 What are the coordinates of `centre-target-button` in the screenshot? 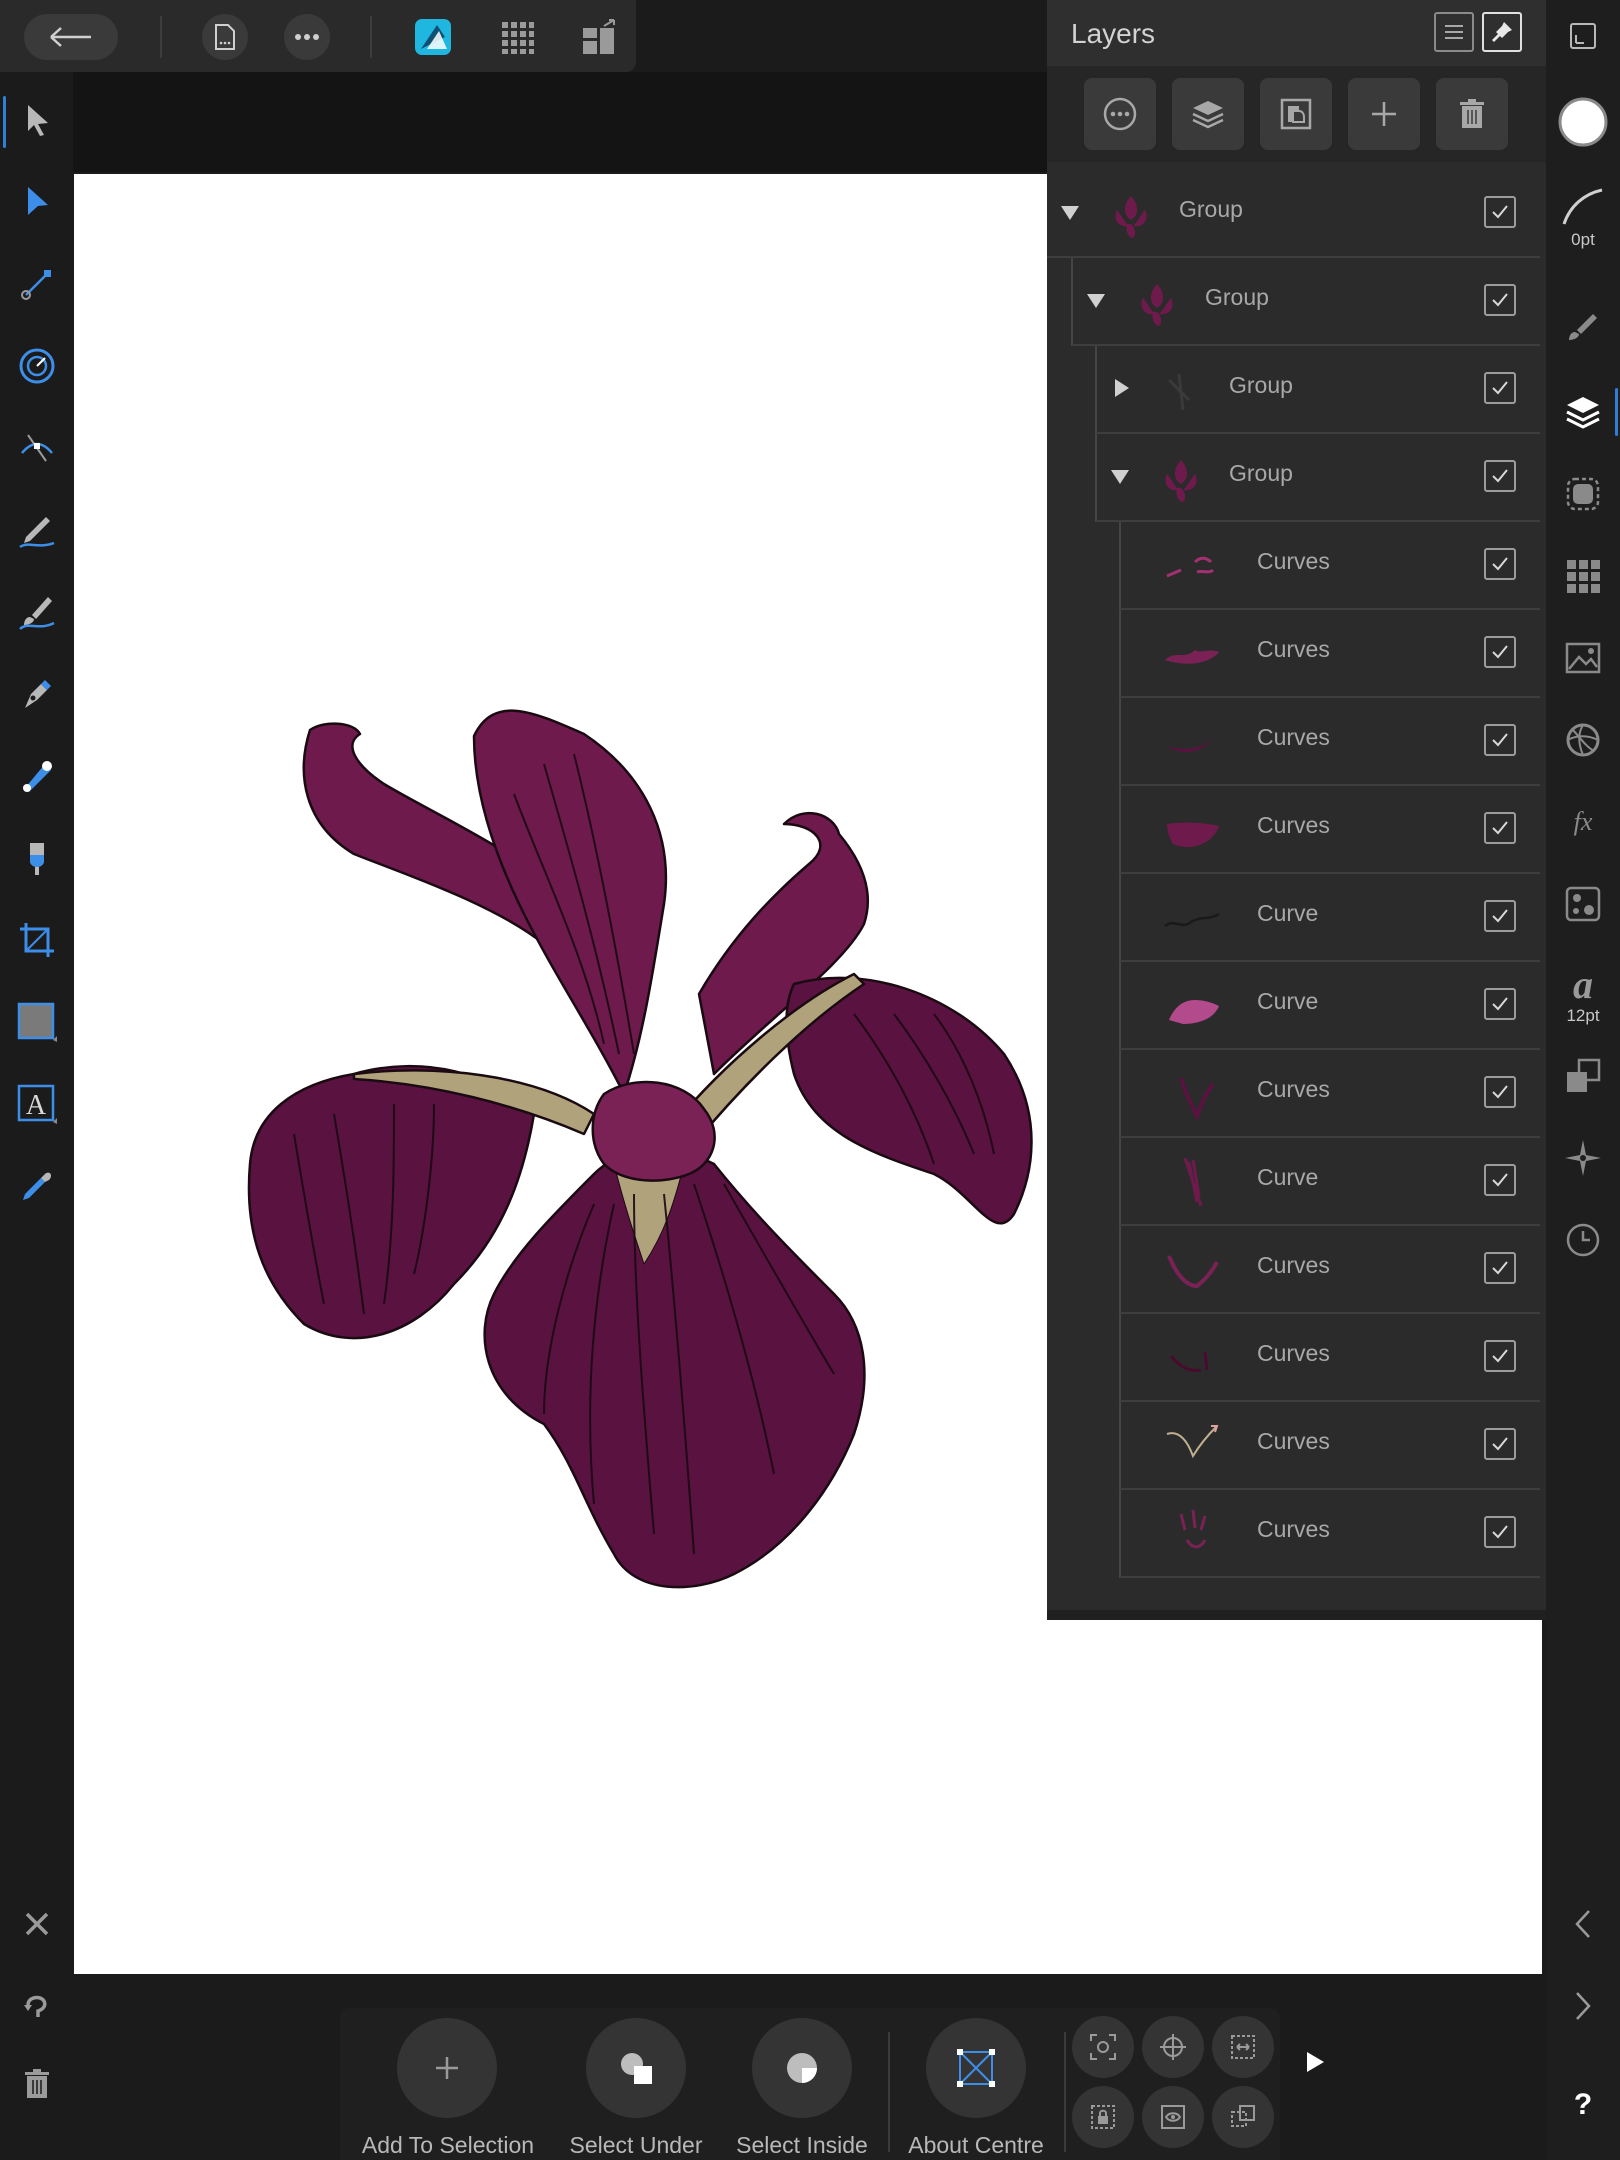 It's located at (1173, 2047).